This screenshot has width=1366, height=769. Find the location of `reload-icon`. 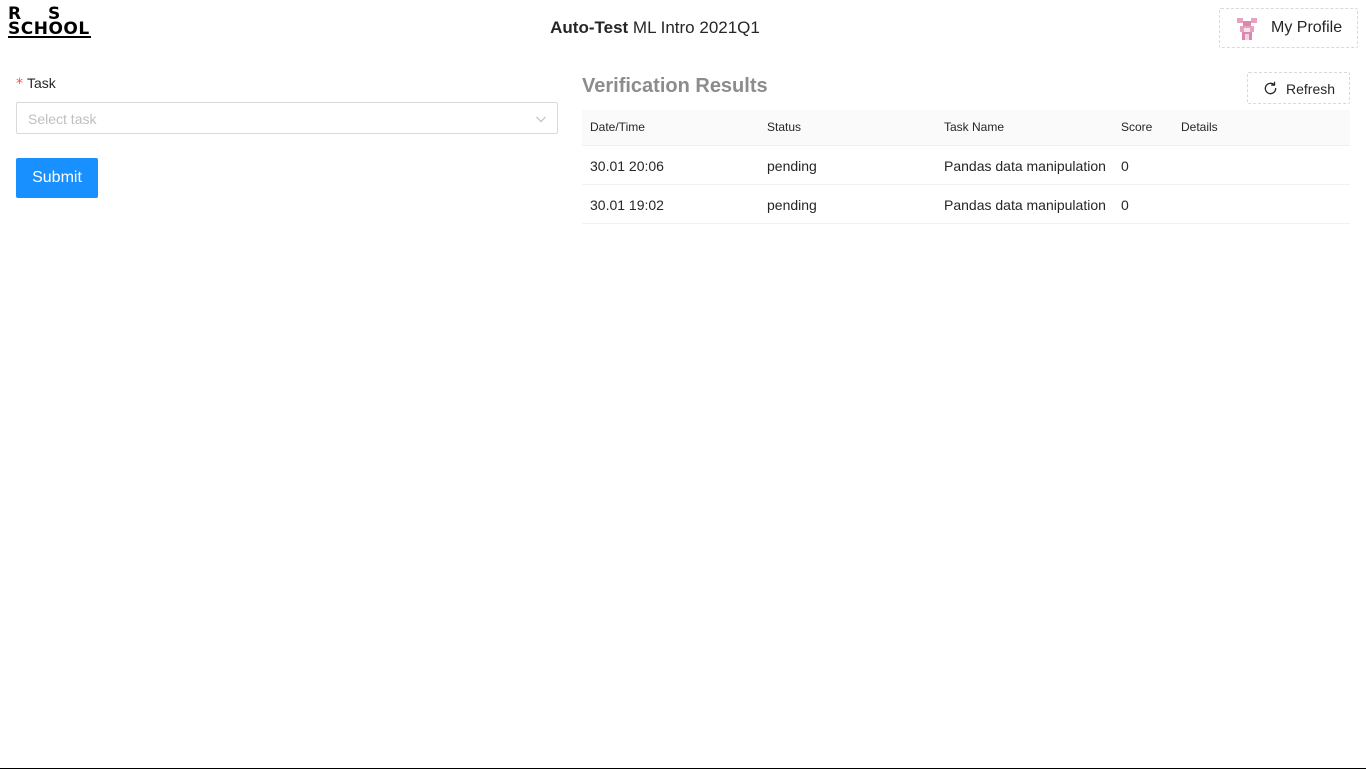

reload-icon is located at coordinates (1270, 88).